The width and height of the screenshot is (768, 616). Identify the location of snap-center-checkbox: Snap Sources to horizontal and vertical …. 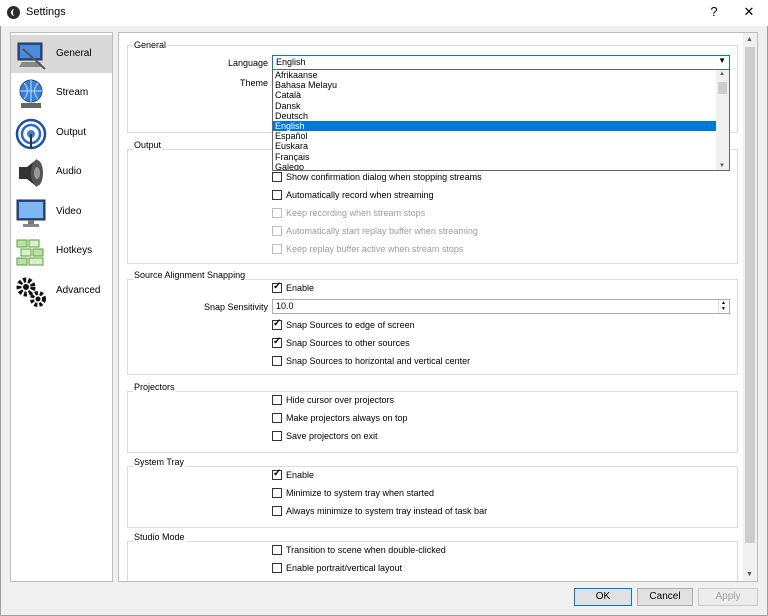
(371, 361).